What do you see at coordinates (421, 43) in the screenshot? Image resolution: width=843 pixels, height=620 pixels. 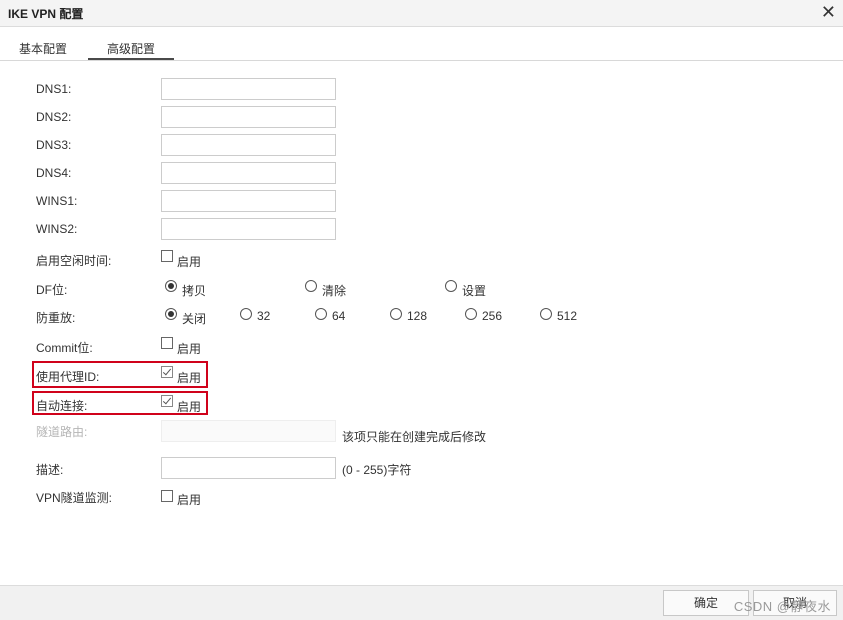 I see `tab-bar: 基本配置 高级配置` at bounding box center [421, 43].